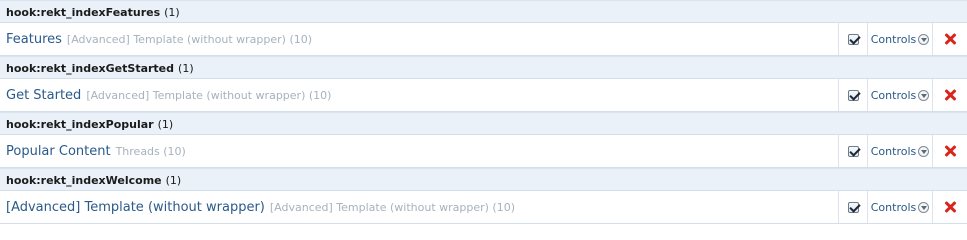 This screenshot has height=240, width=967. I want to click on item-main: Popular Content Threads (10), so click(419, 151).